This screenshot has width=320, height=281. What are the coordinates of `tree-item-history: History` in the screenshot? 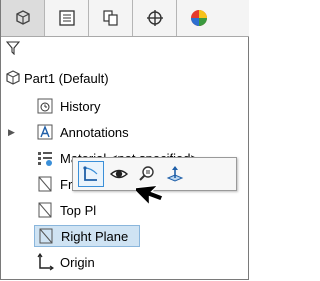 It's located at (67, 106).